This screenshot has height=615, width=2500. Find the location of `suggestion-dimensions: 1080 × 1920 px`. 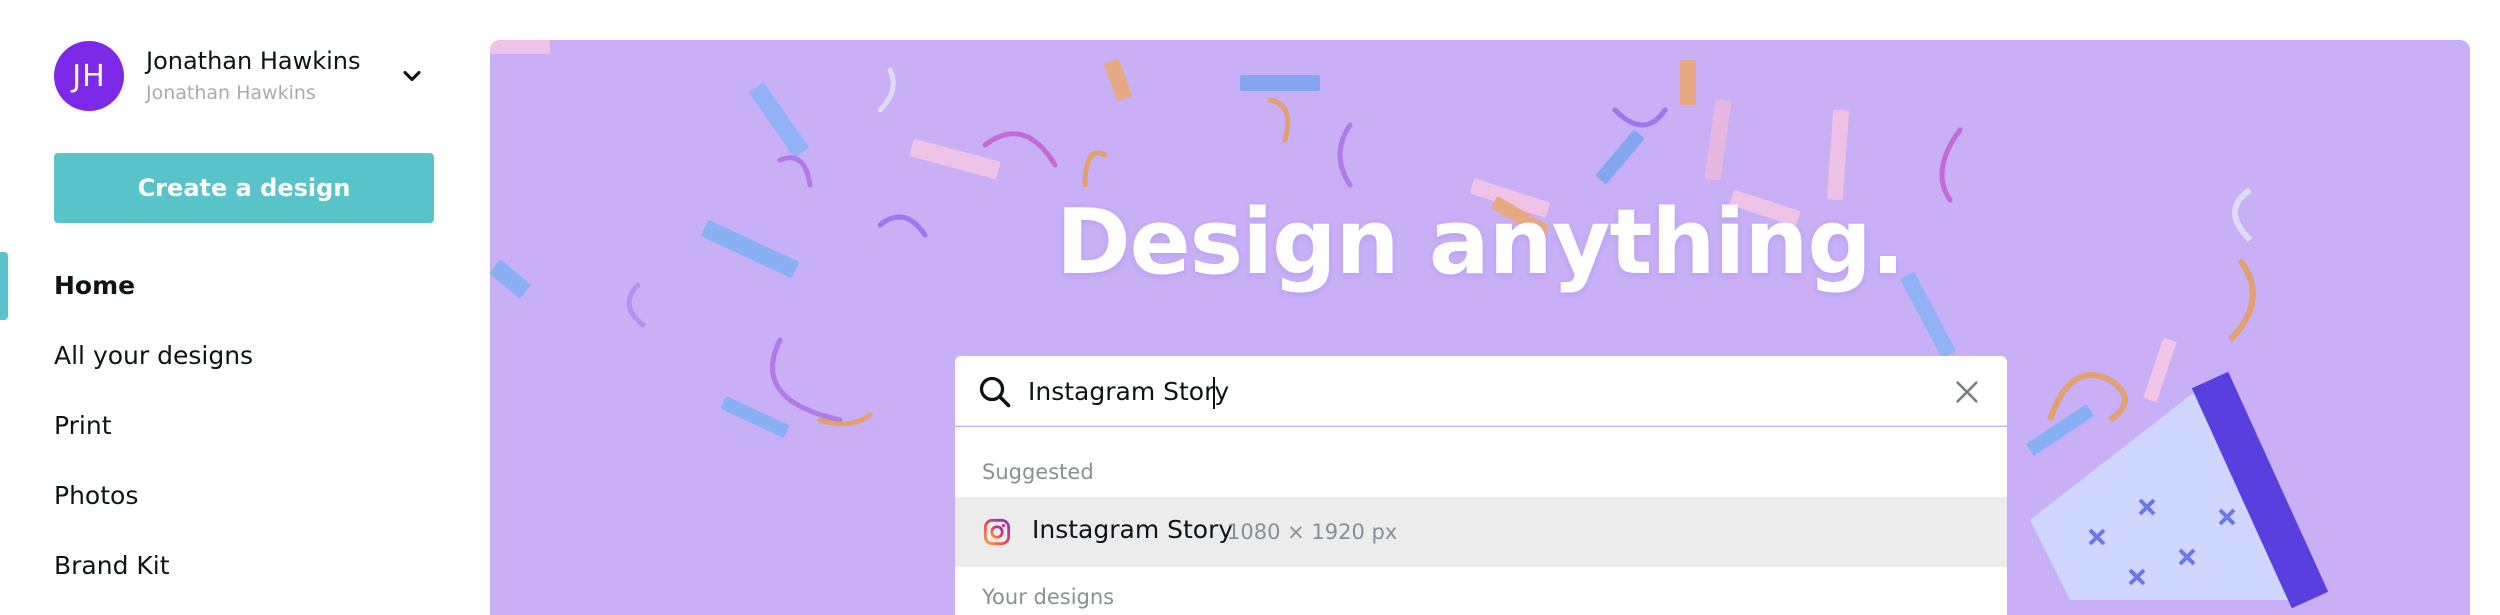

suggestion-dimensions: 1080 × 1920 px is located at coordinates (1312, 532).